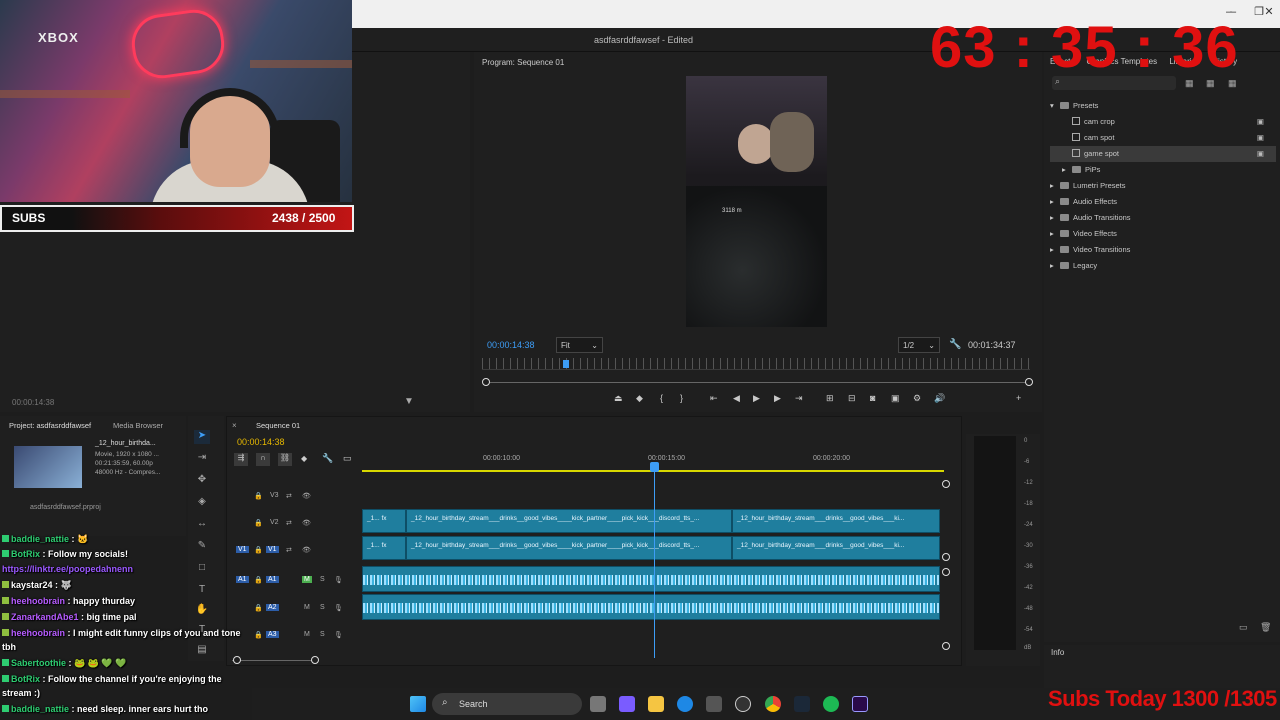 The image size is (1280, 720). Describe the element at coordinates (1057, 652) in the screenshot. I see `info-title: Info` at that location.